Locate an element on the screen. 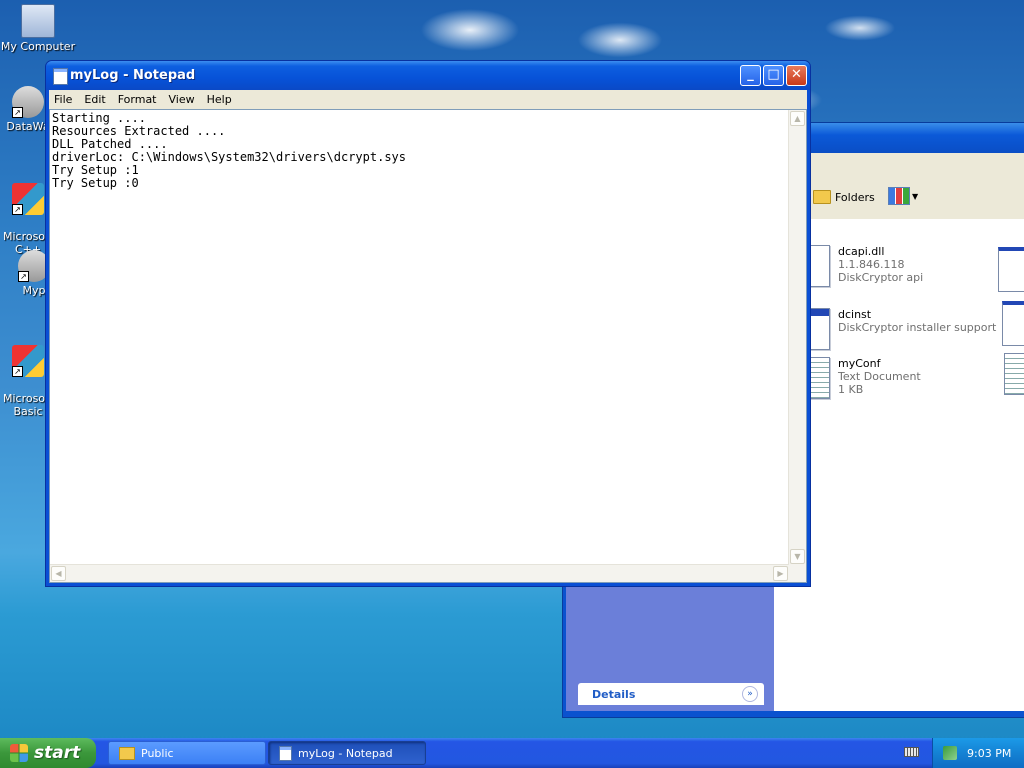 Image resolution: width=1024 pixels, height=768 pixels. start-label: start is located at coordinates (57, 753).